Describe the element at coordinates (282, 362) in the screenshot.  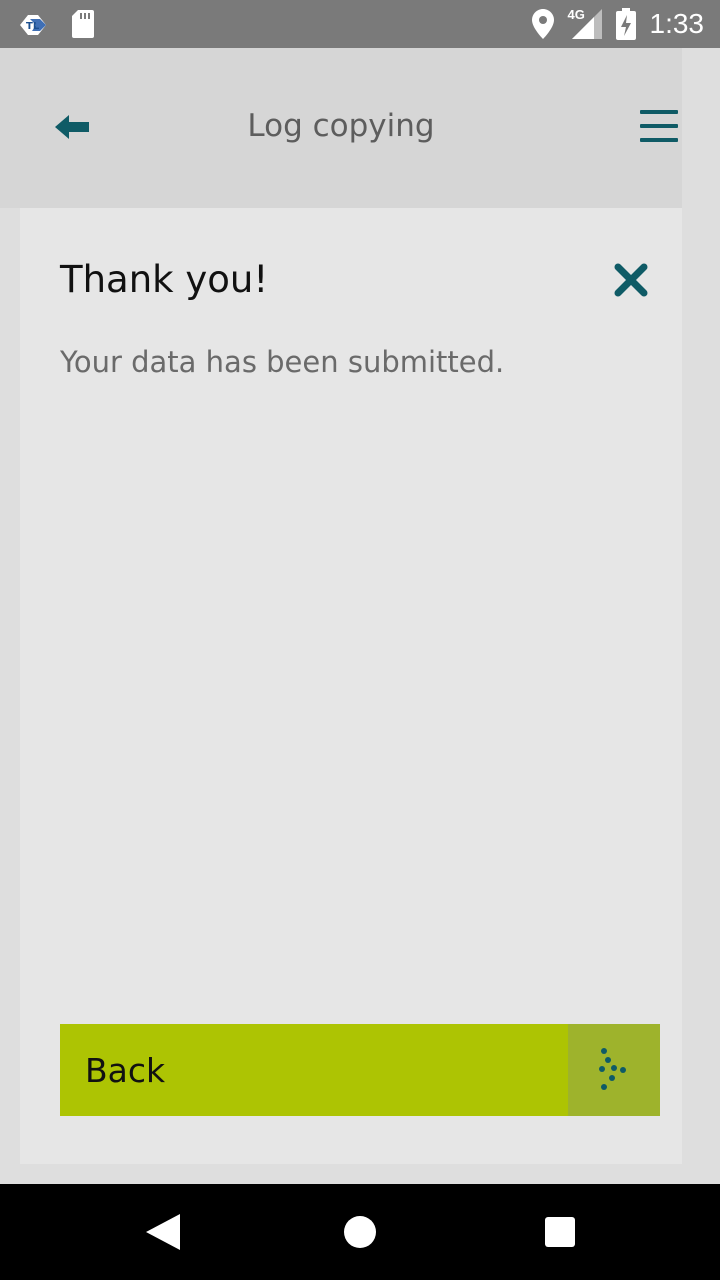
I see `dialog-message: Your data has been submitted.` at that location.